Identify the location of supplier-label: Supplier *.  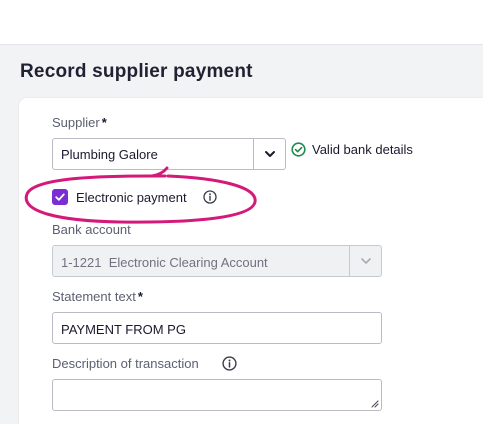
(79, 122).